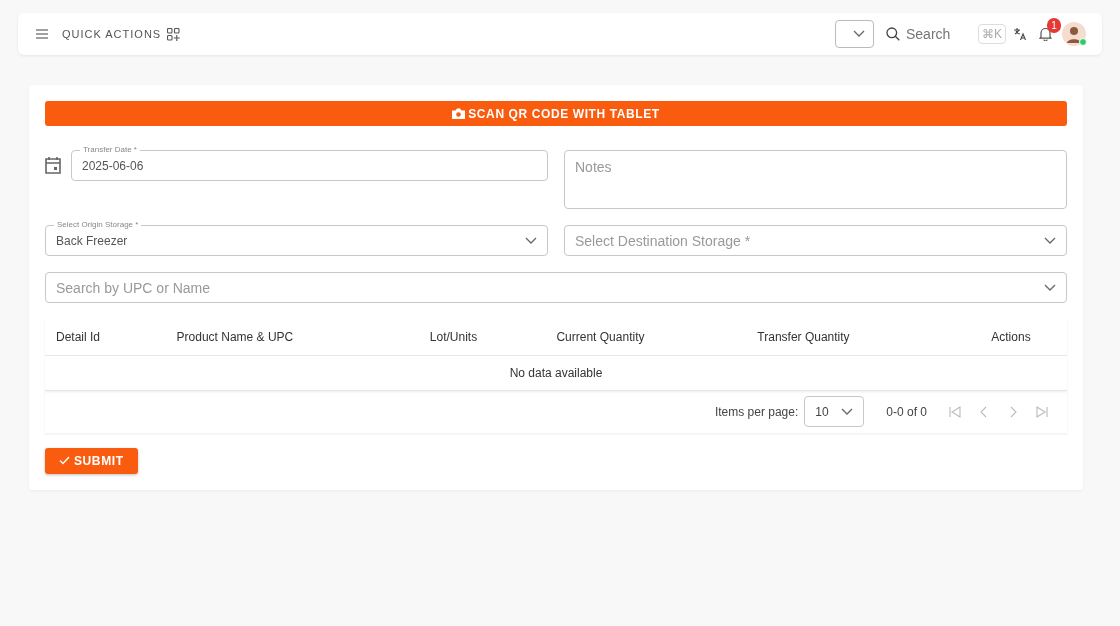 This screenshot has width=1120, height=626. I want to click on menu-icon, so click(42, 34).